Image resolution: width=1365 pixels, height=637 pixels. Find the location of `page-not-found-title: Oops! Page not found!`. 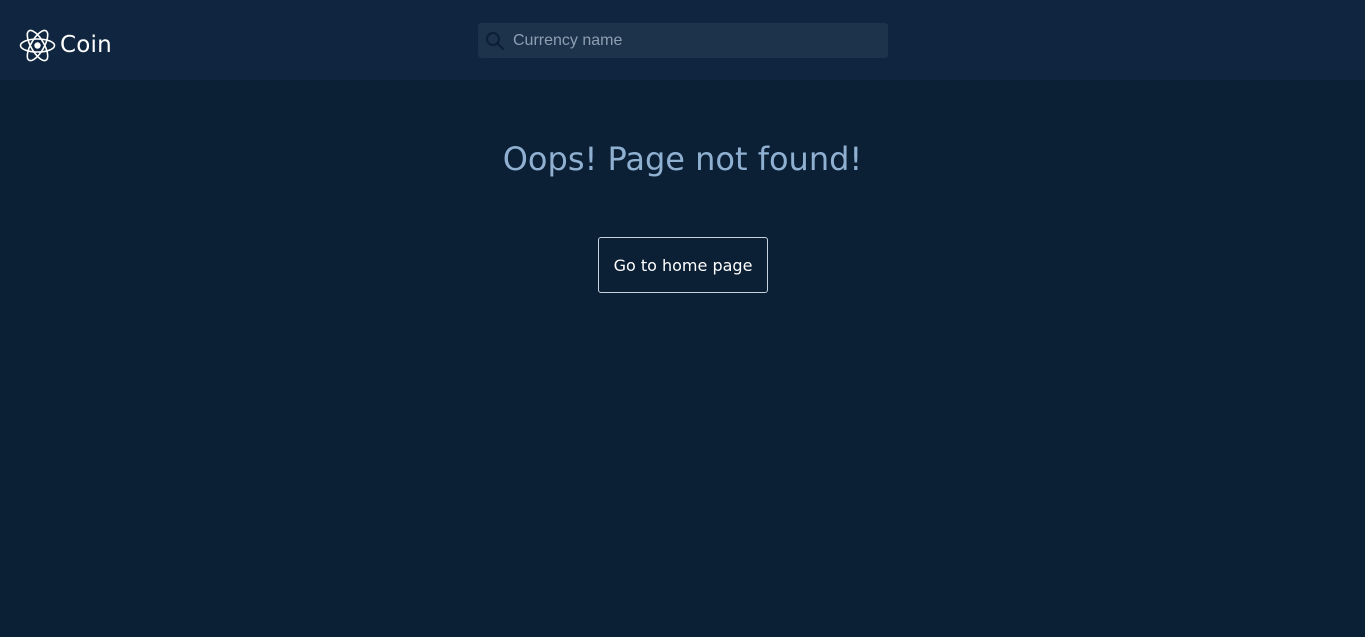

page-not-found-title: Oops! Page not found! is located at coordinates (682, 159).